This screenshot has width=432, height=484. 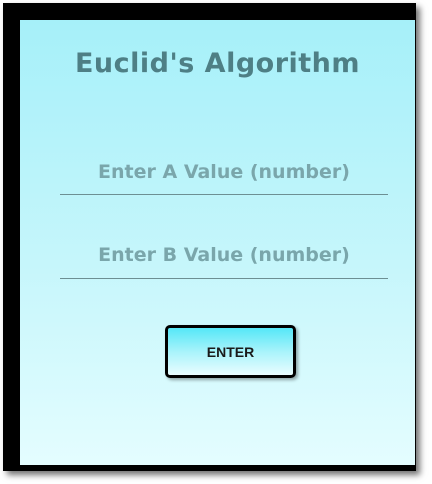 What do you see at coordinates (224, 255) in the screenshot?
I see `b-value-input` at bounding box center [224, 255].